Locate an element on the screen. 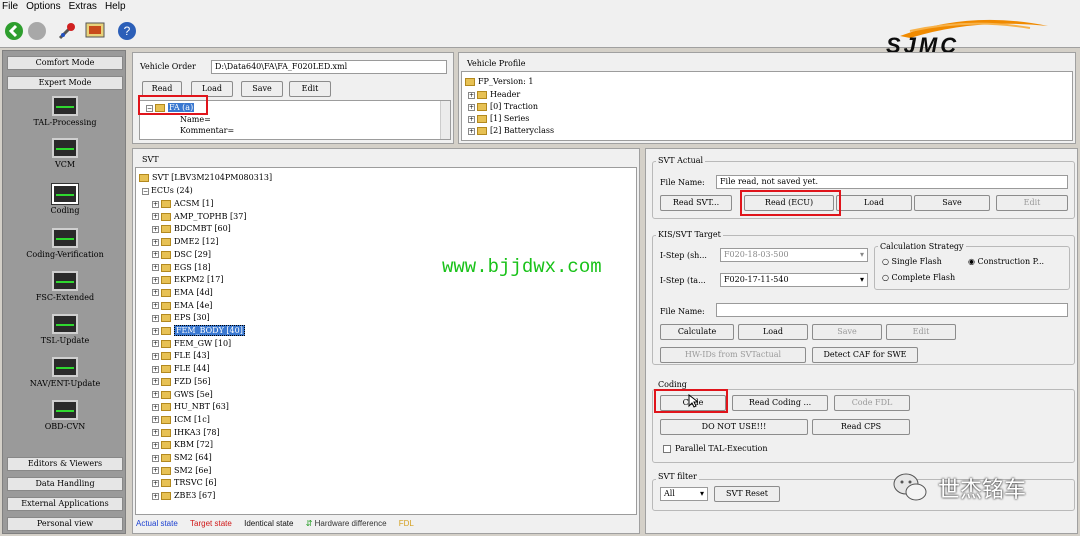  module-fsc-extended: FSC-Extended is located at coordinates (65, 286).